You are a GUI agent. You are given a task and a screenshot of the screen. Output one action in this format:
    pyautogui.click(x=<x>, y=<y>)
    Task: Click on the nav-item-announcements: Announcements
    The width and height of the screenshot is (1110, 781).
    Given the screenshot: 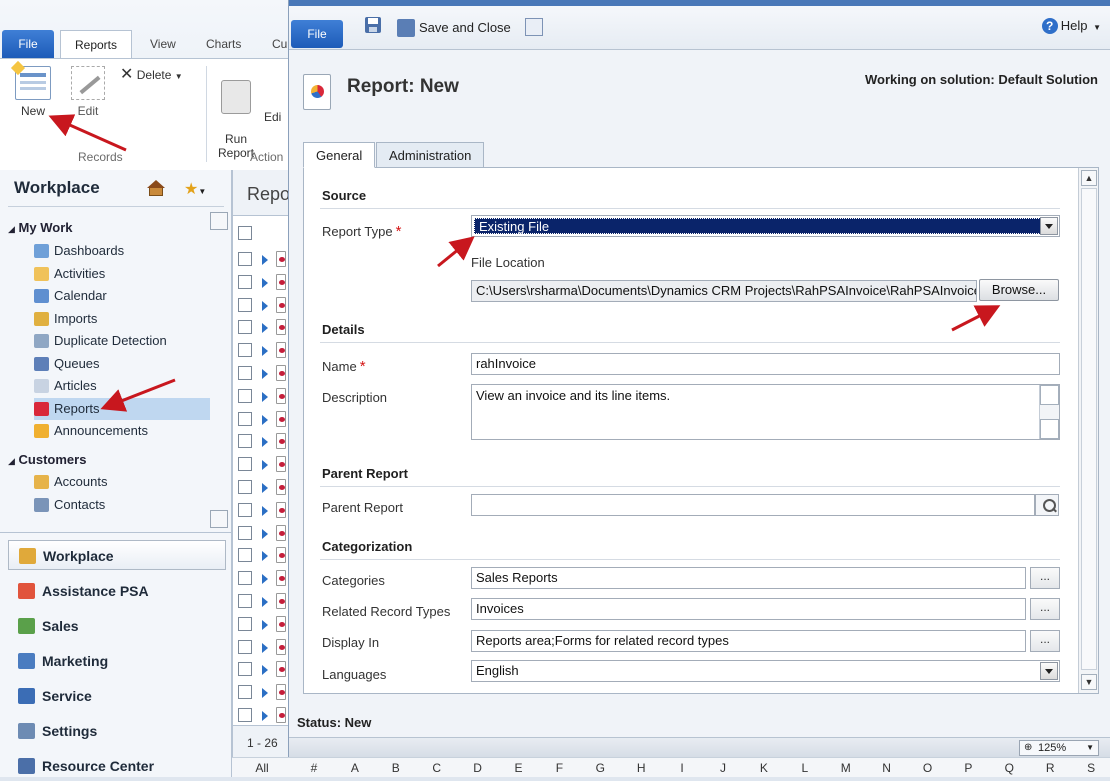 What is the action you would take?
    pyautogui.click(x=122, y=431)
    